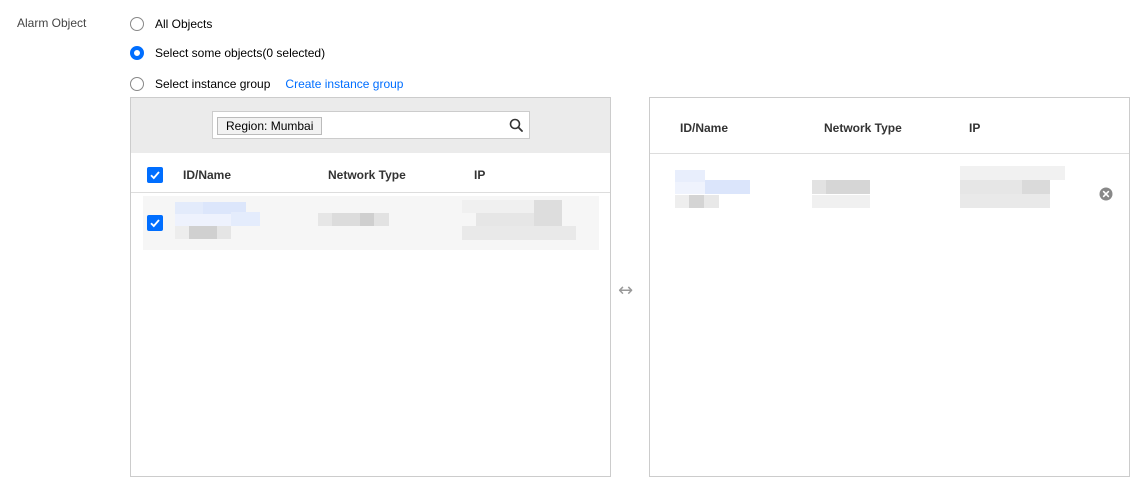 This screenshot has width=1148, height=478. What do you see at coordinates (294, 53) in the screenshot?
I see `selected-count: (0 selected)` at bounding box center [294, 53].